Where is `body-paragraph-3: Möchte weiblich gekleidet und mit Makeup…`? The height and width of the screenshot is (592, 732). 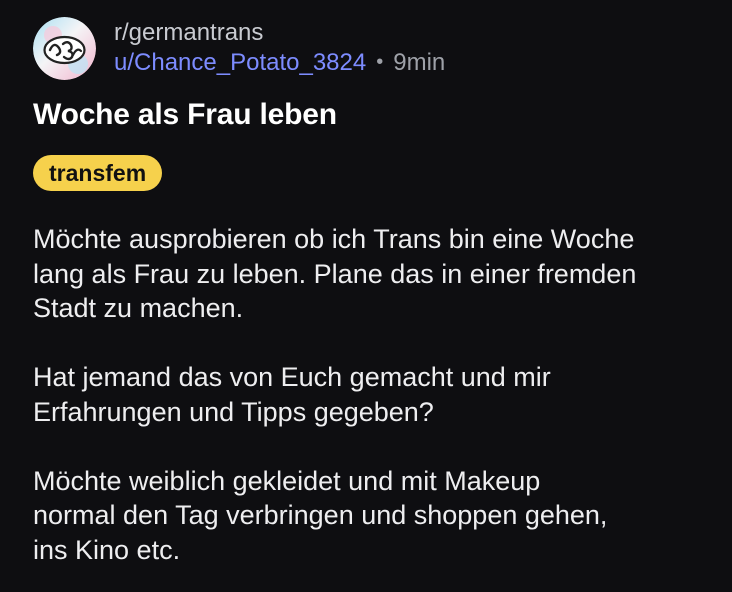
body-paragraph-3: Möchte weiblich gekleidet und mit Makeup… is located at coordinates (320, 515).